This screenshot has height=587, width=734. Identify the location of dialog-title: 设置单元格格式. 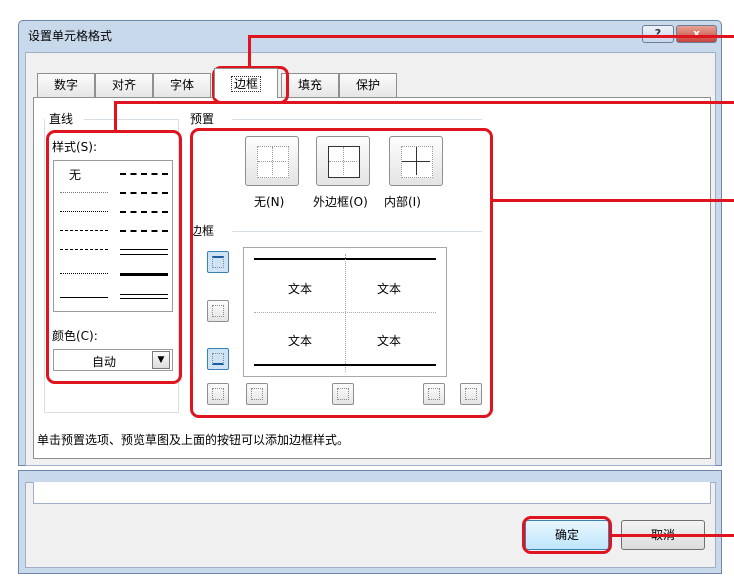
(70, 36).